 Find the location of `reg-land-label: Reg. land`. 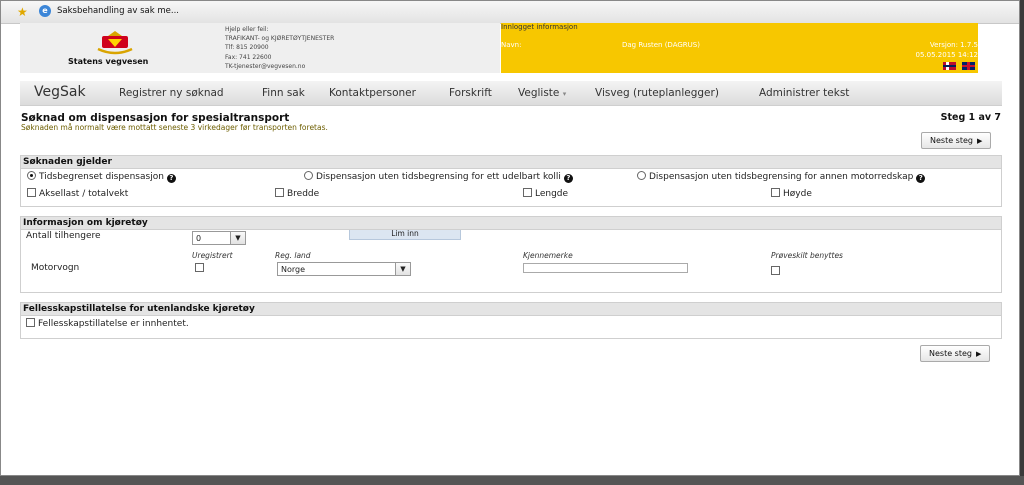

reg-land-label: Reg. land is located at coordinates (293, 255).